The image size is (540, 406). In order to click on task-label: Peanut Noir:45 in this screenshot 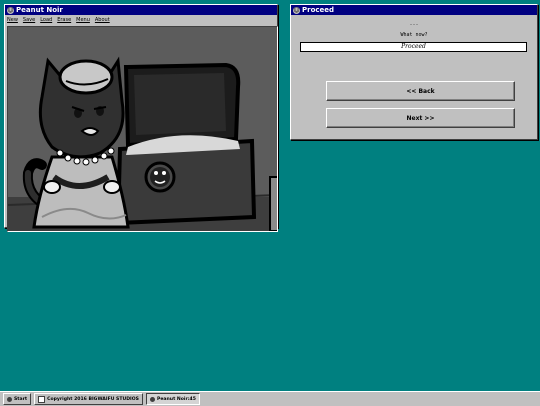, I will do `click(176, 399)`.